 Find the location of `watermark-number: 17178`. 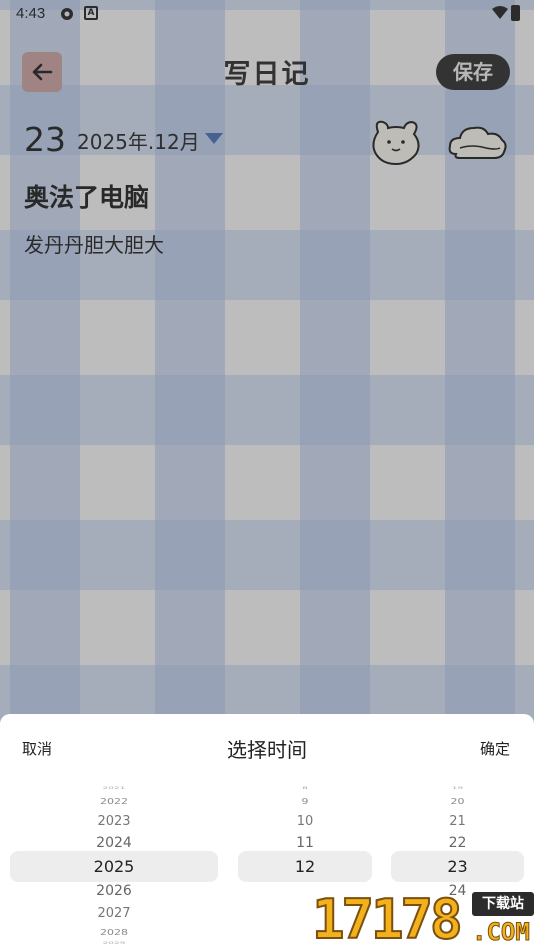

watermark-number: 17178 is located at coordinates (387, 919).